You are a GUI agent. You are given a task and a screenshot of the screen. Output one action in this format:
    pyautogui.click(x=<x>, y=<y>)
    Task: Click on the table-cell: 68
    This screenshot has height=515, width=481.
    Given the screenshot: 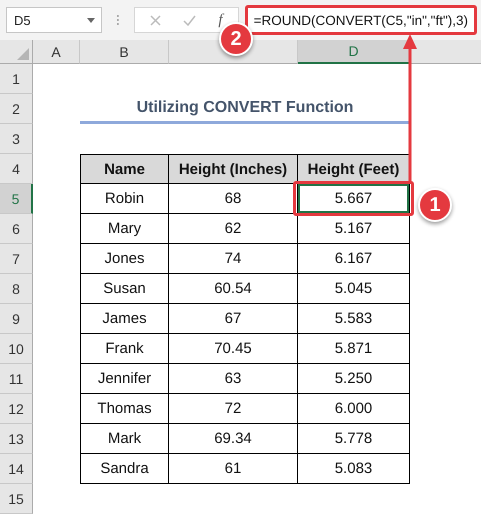 What is the action you would take?
    pyautogui.click(x=233, y=199)
    